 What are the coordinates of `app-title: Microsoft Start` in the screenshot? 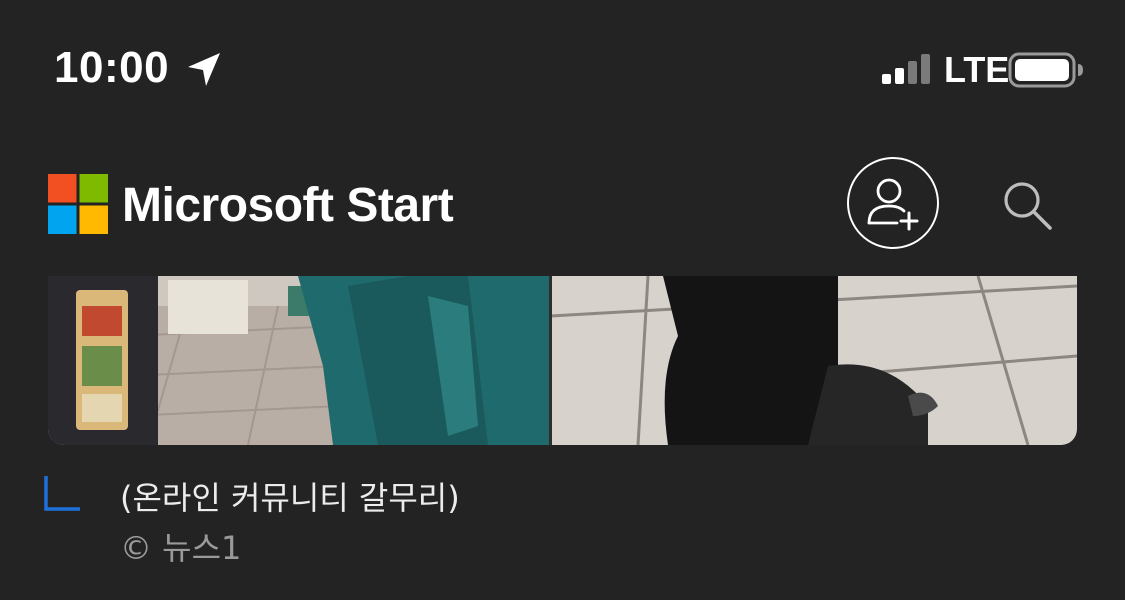 It's located at (288, 205).